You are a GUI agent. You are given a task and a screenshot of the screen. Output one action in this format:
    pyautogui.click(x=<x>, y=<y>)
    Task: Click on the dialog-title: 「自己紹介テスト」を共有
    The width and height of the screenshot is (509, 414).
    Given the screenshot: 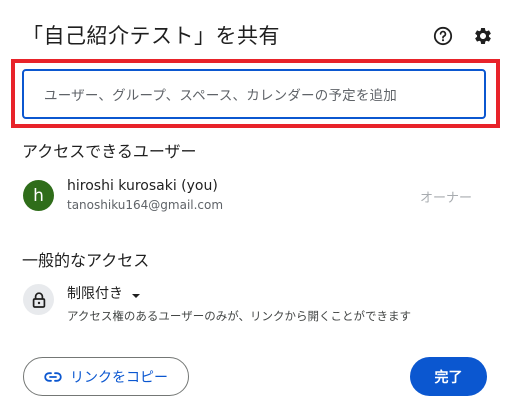 What is the action you would take?
    pyautogui.click(x=151, y=36)
    